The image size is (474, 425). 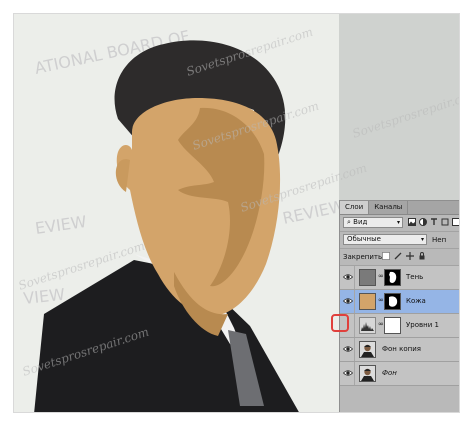 I want to click on layer-row-levels: ∞ Уровни 1, so click(x=399, y=326).